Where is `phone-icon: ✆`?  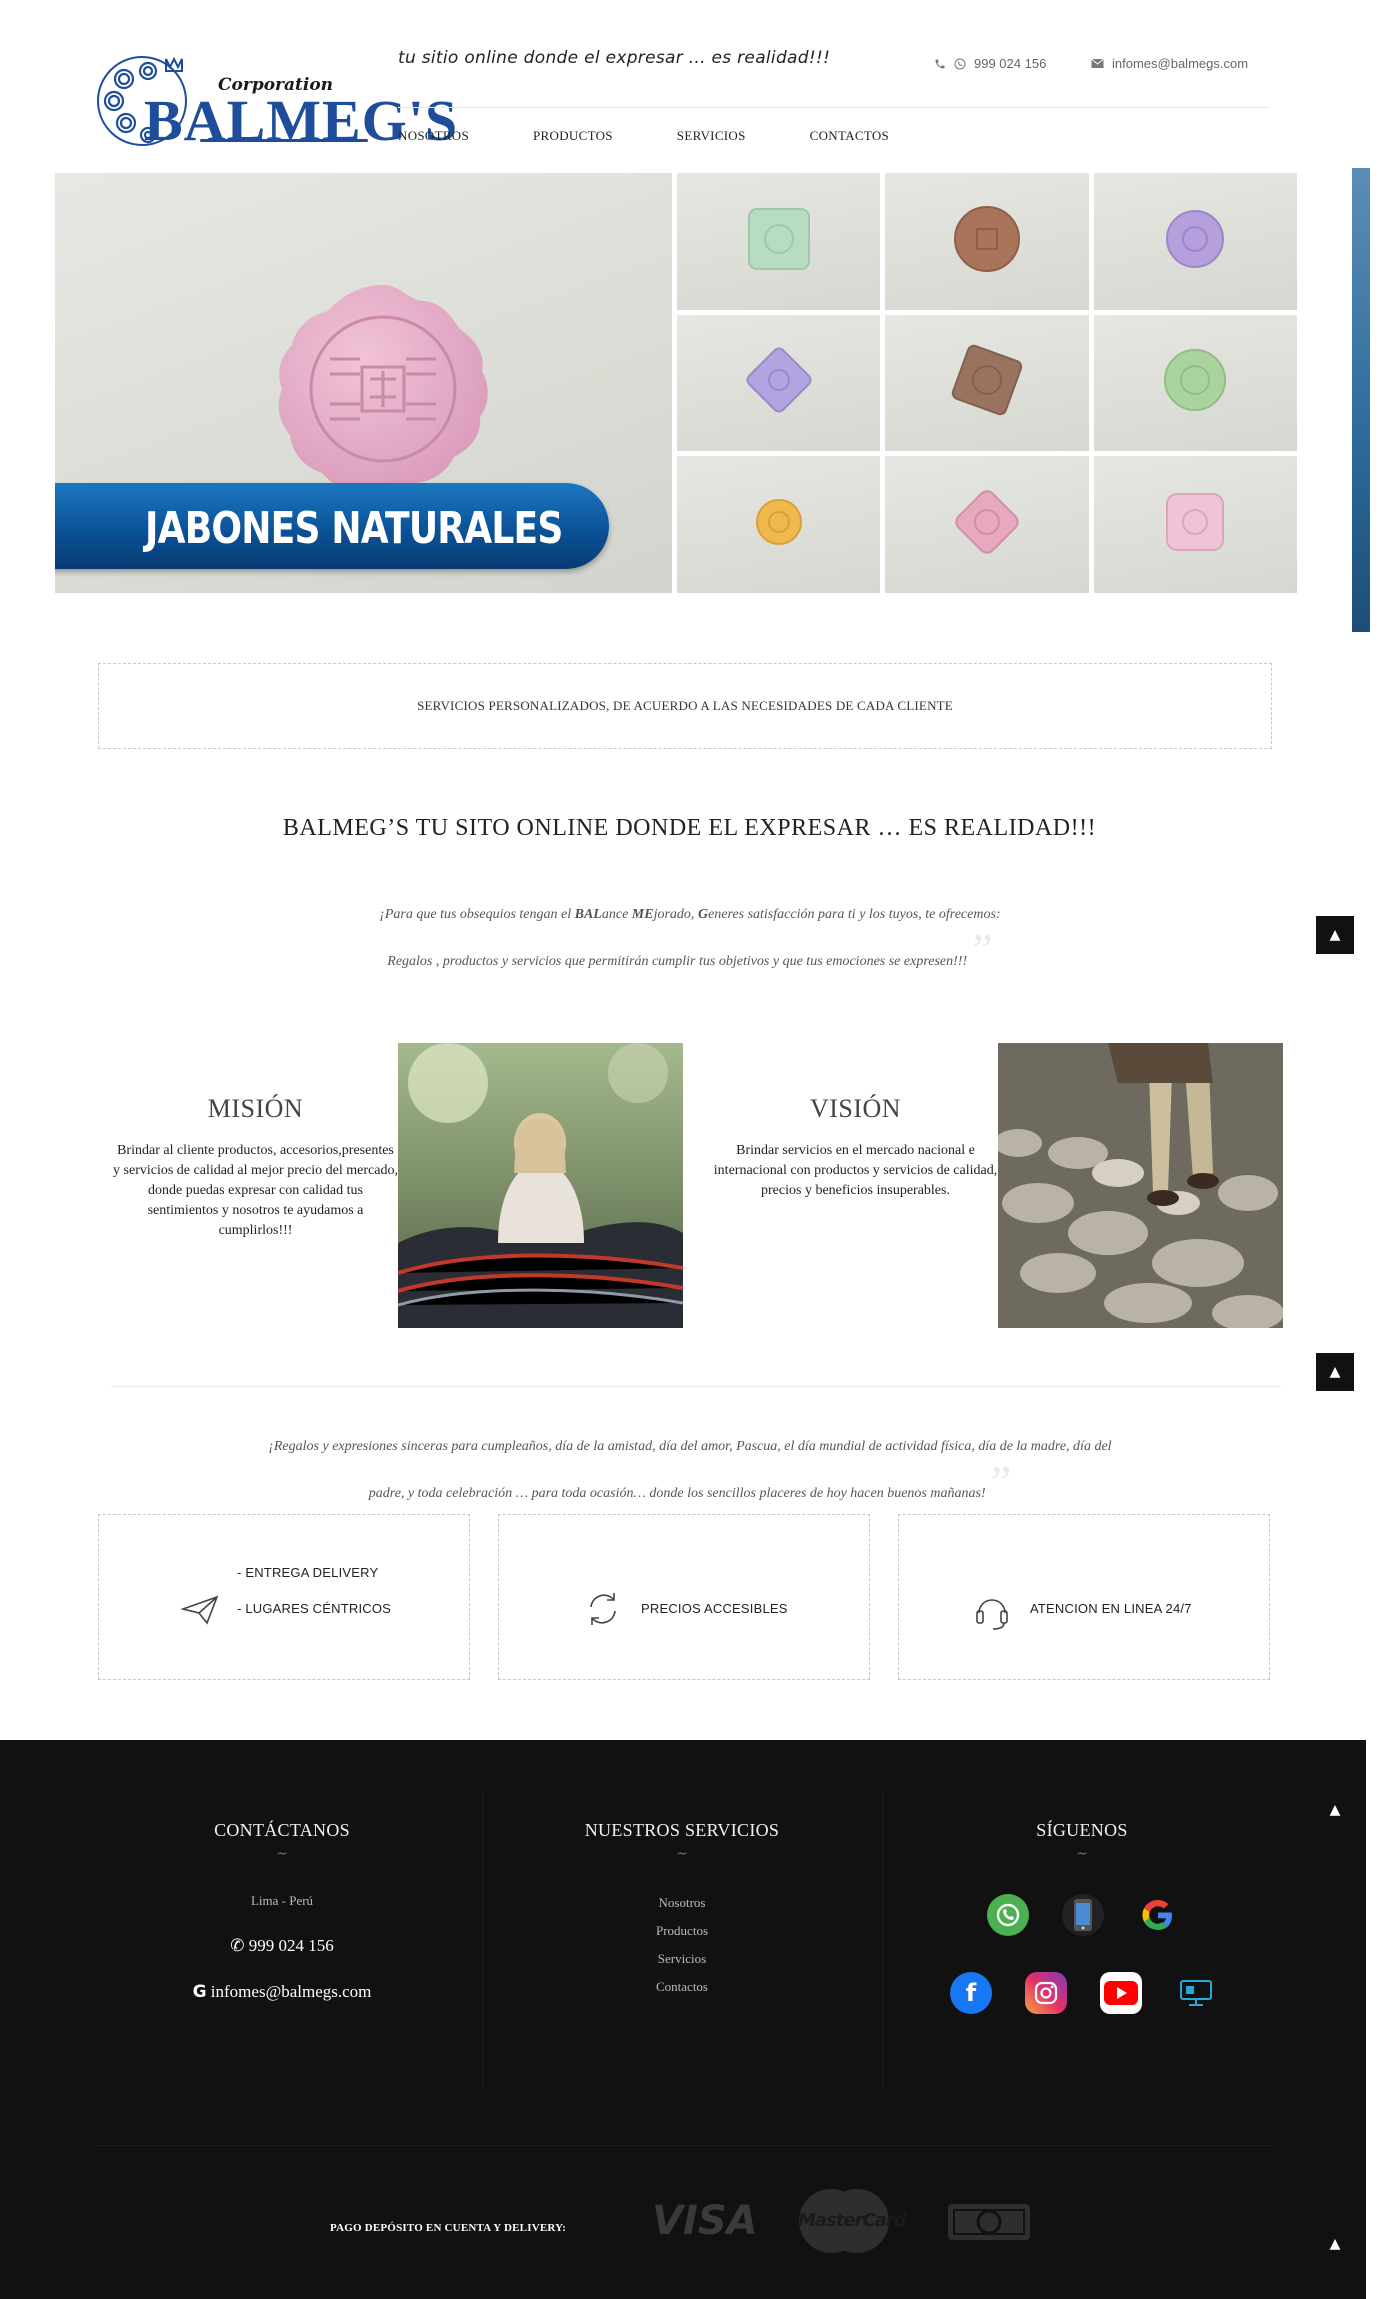 phone-icon: ✆ is located at coordinates (237, 1945).